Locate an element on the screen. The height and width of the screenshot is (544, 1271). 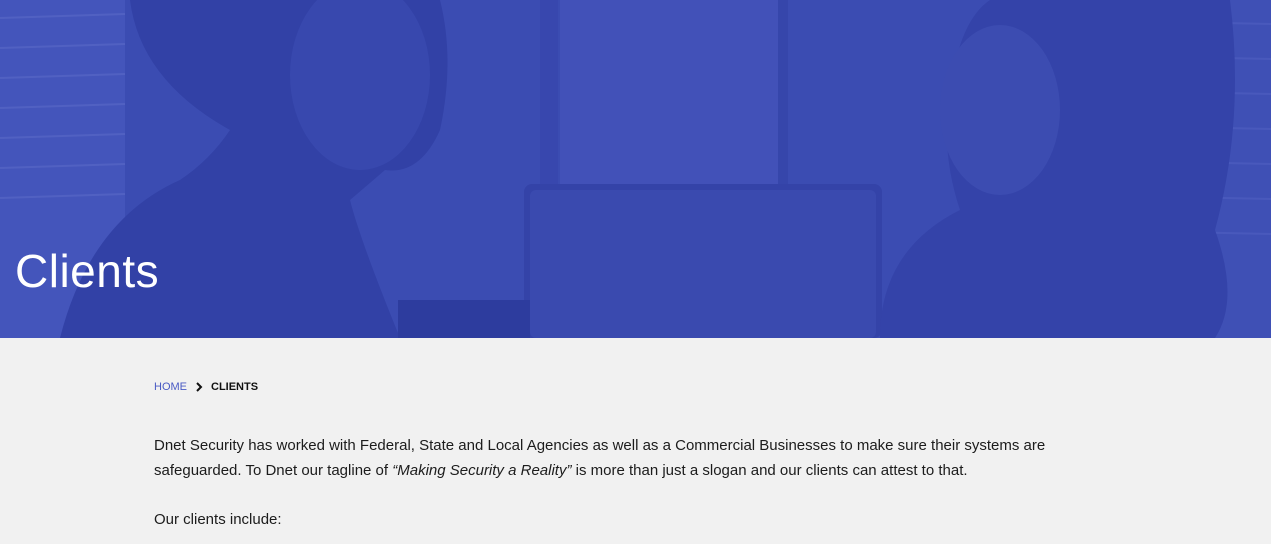
breadcrumb-current: CLIENTS is located at coordinates (235, 387).